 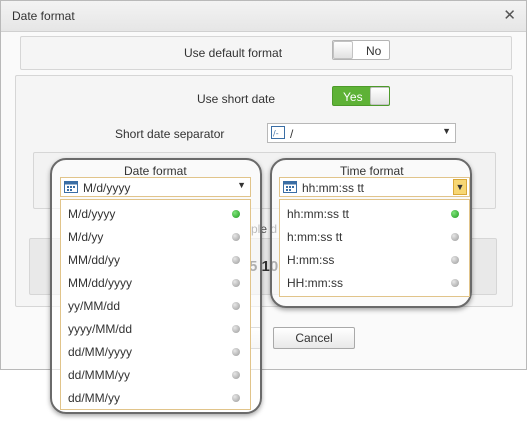 What do you see at coordinates (100, 352) in the screenshot?
I see `list-item-label: dd/MM/yyyy` at bounding box center [100, 352].